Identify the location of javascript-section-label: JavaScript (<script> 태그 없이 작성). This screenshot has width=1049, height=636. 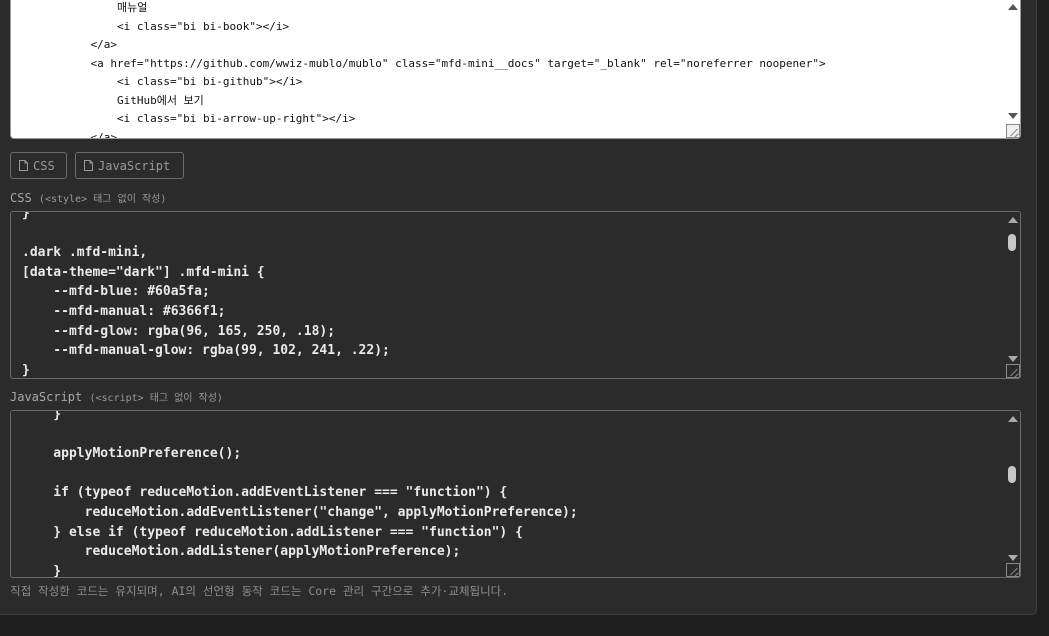
(116, 396).